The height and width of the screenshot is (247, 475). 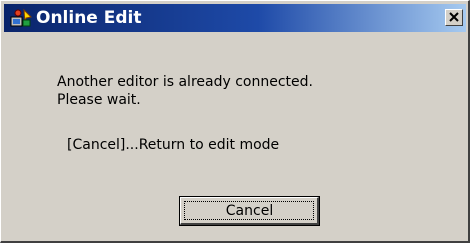 I want to click on message-line-2: Please wait., so click(x=99, y=100).